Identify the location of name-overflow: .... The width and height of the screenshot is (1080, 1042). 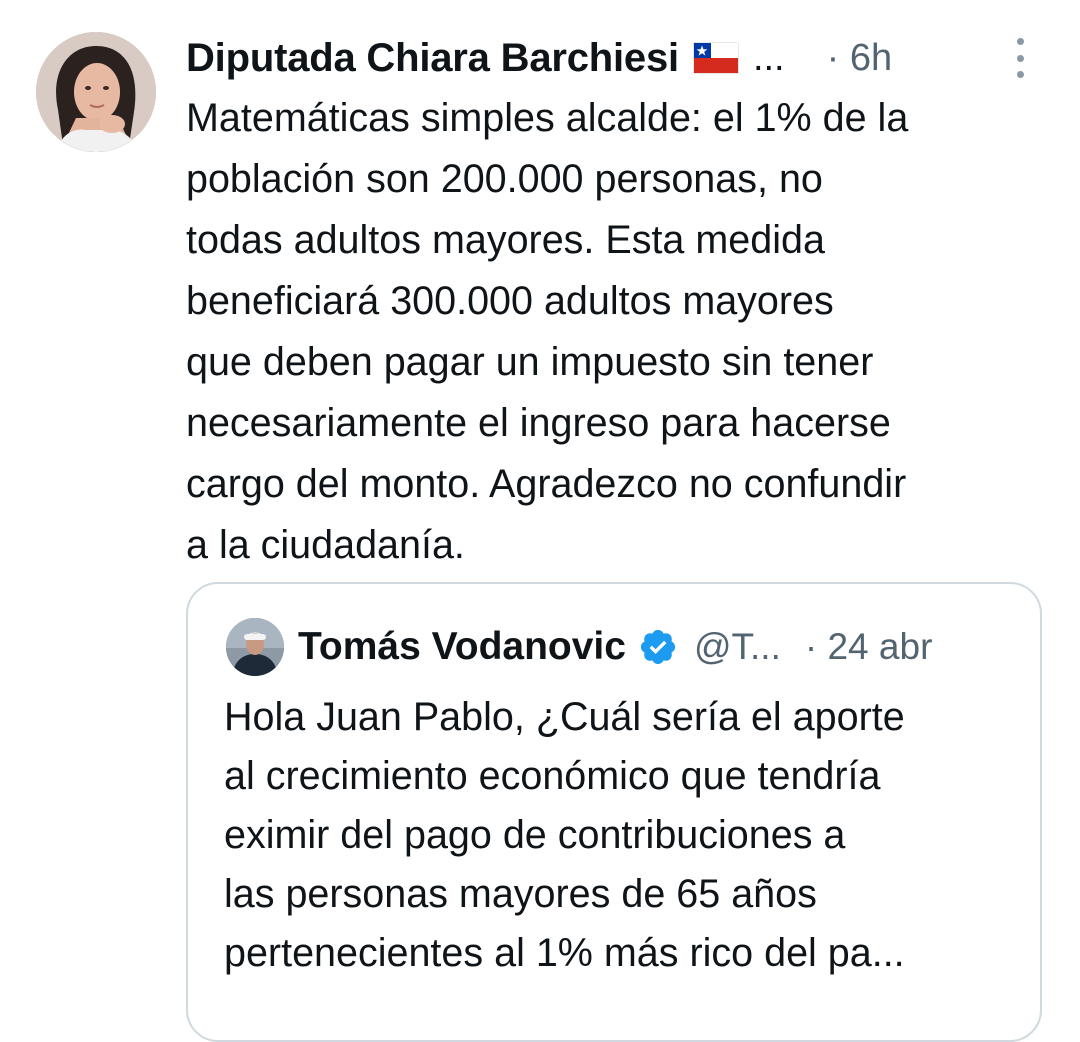
(768, 57).